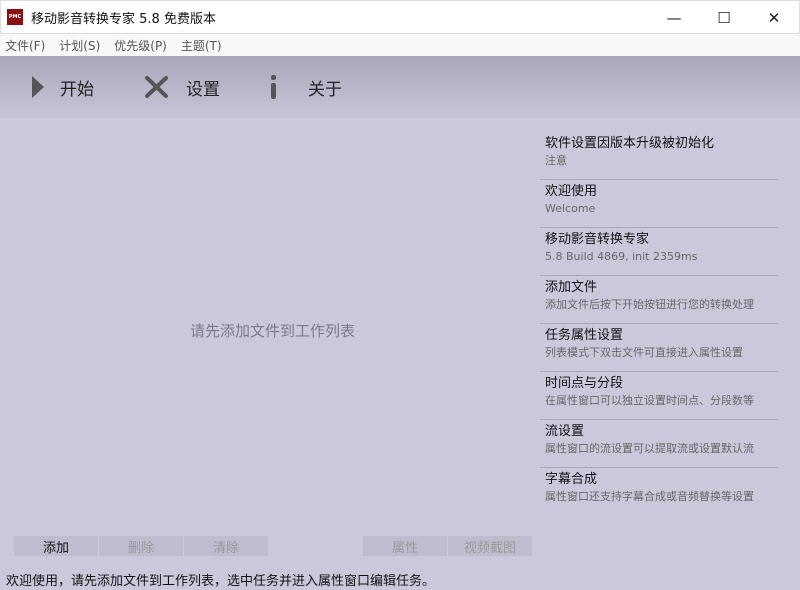  What do you see at coordinates (38, 87) in the screenshot?
I see `play-icon` at bounding box center [38, 87].